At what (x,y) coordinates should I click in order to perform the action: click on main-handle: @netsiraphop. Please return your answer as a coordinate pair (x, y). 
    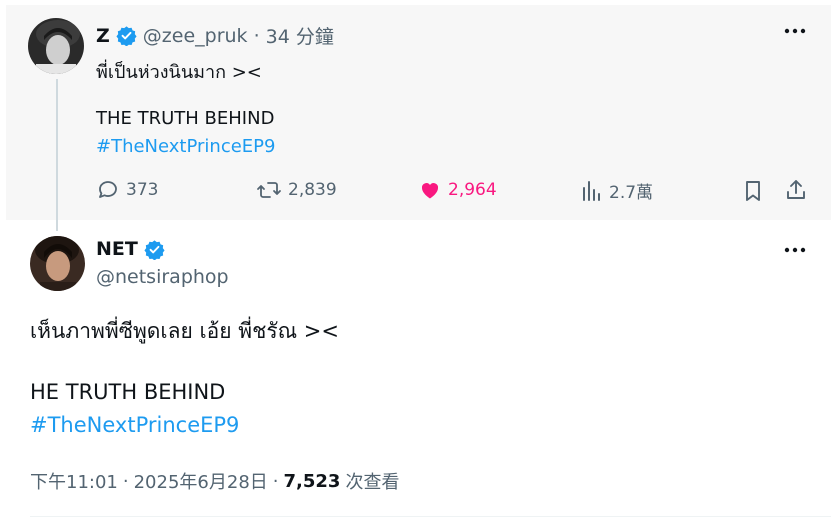
    Looking at the image, I should click on (162, 277).